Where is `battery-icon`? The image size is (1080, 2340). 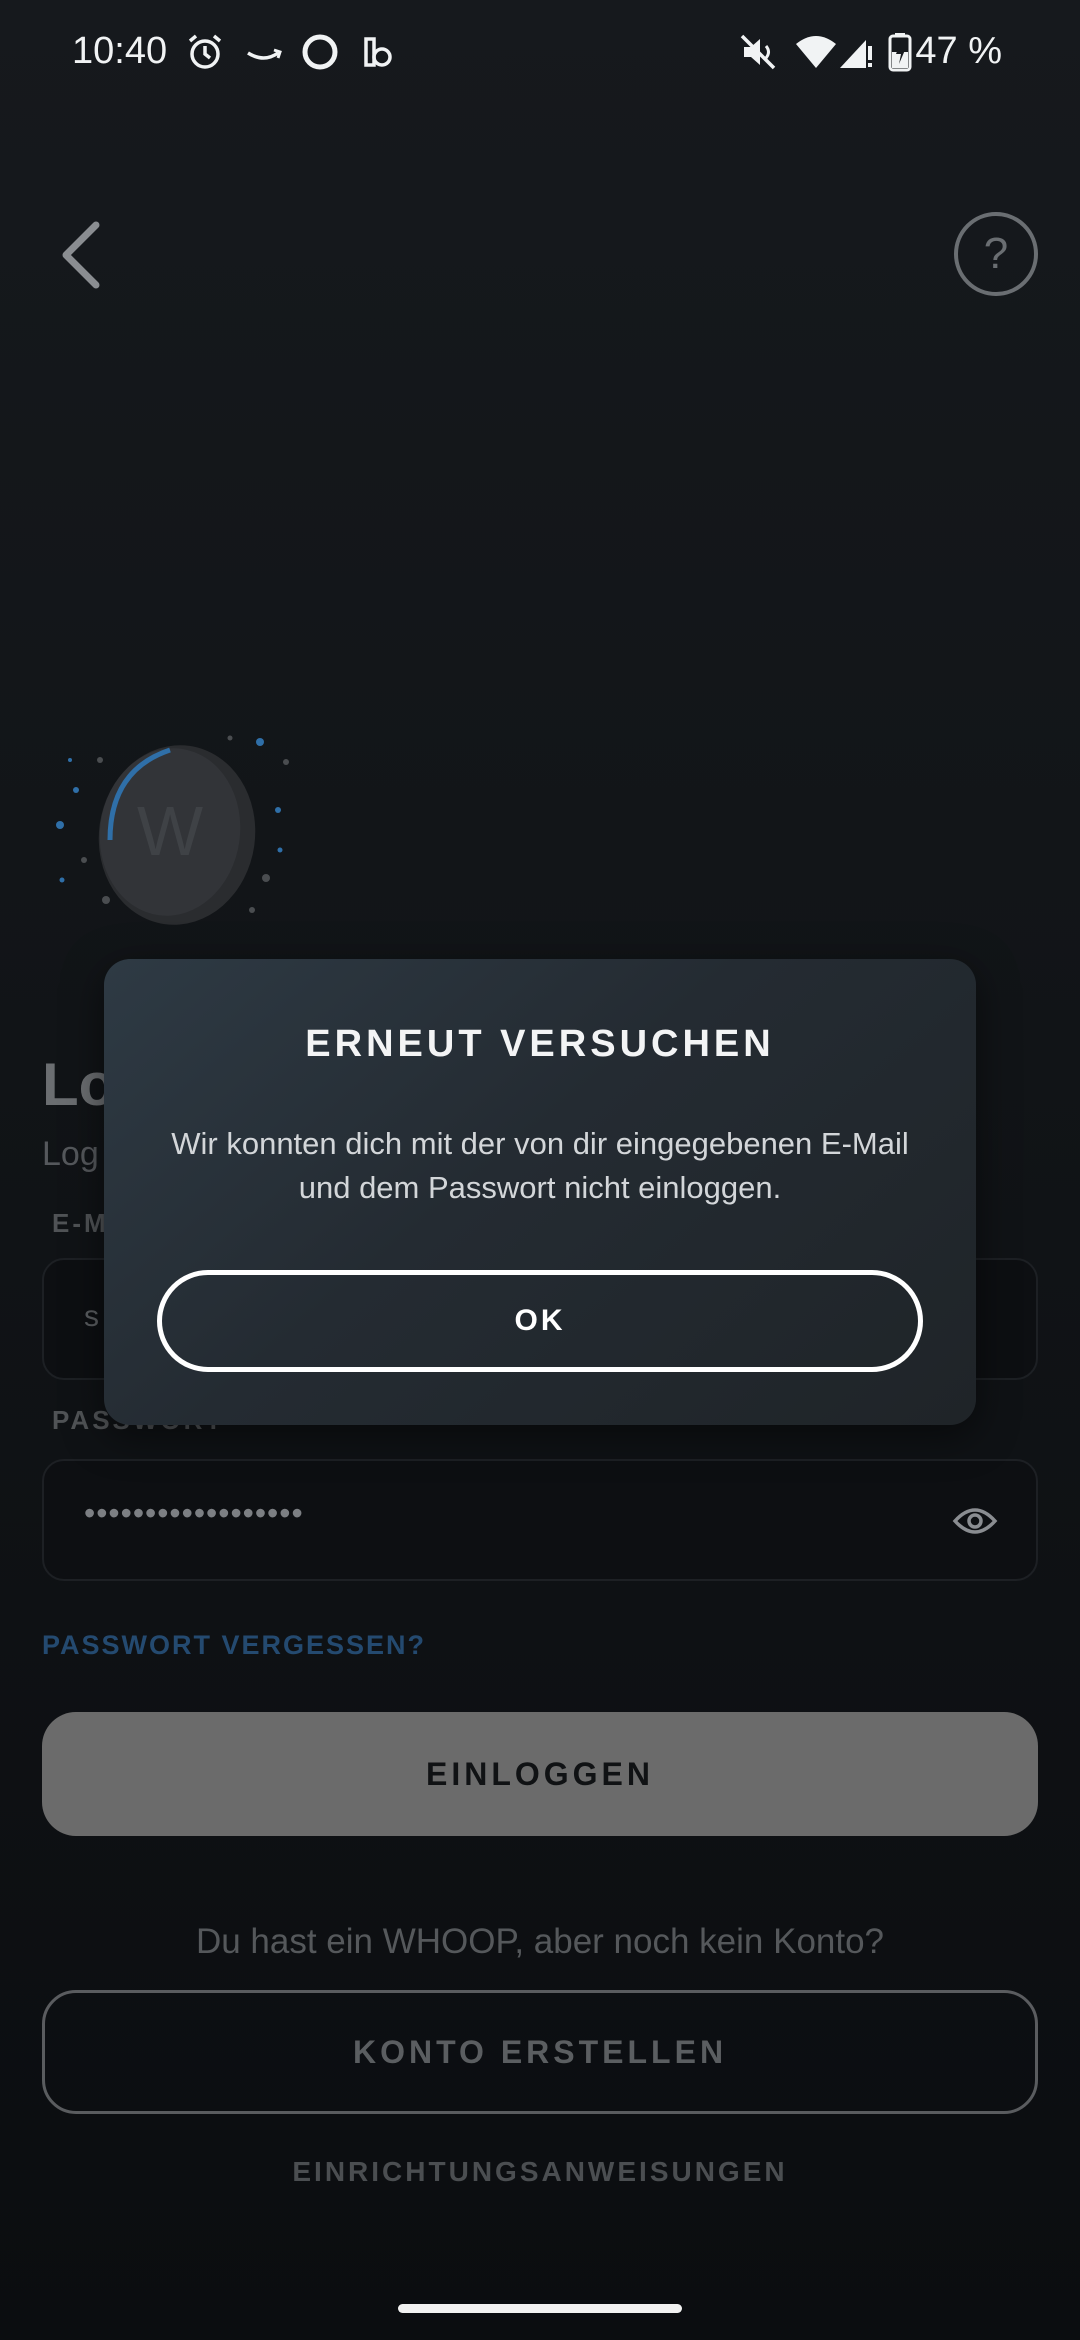
battery-icon is located at coordinates (900, 52).